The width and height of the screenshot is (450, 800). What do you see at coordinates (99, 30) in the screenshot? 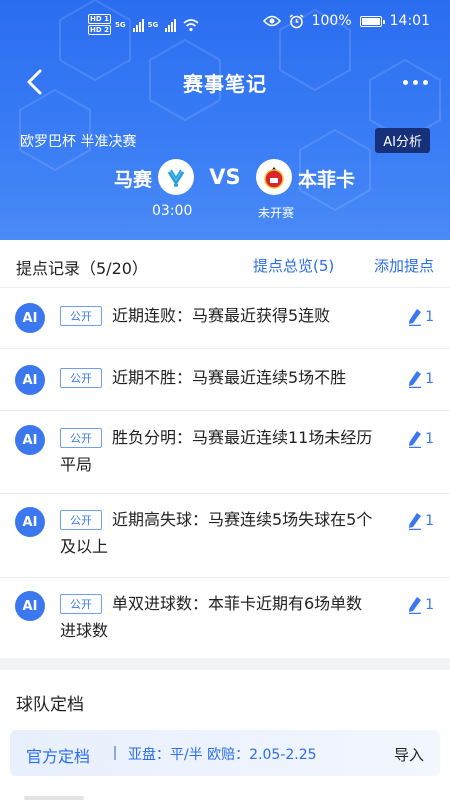
I see `hd2-label: HD 2` at bounding box center [99, 30].